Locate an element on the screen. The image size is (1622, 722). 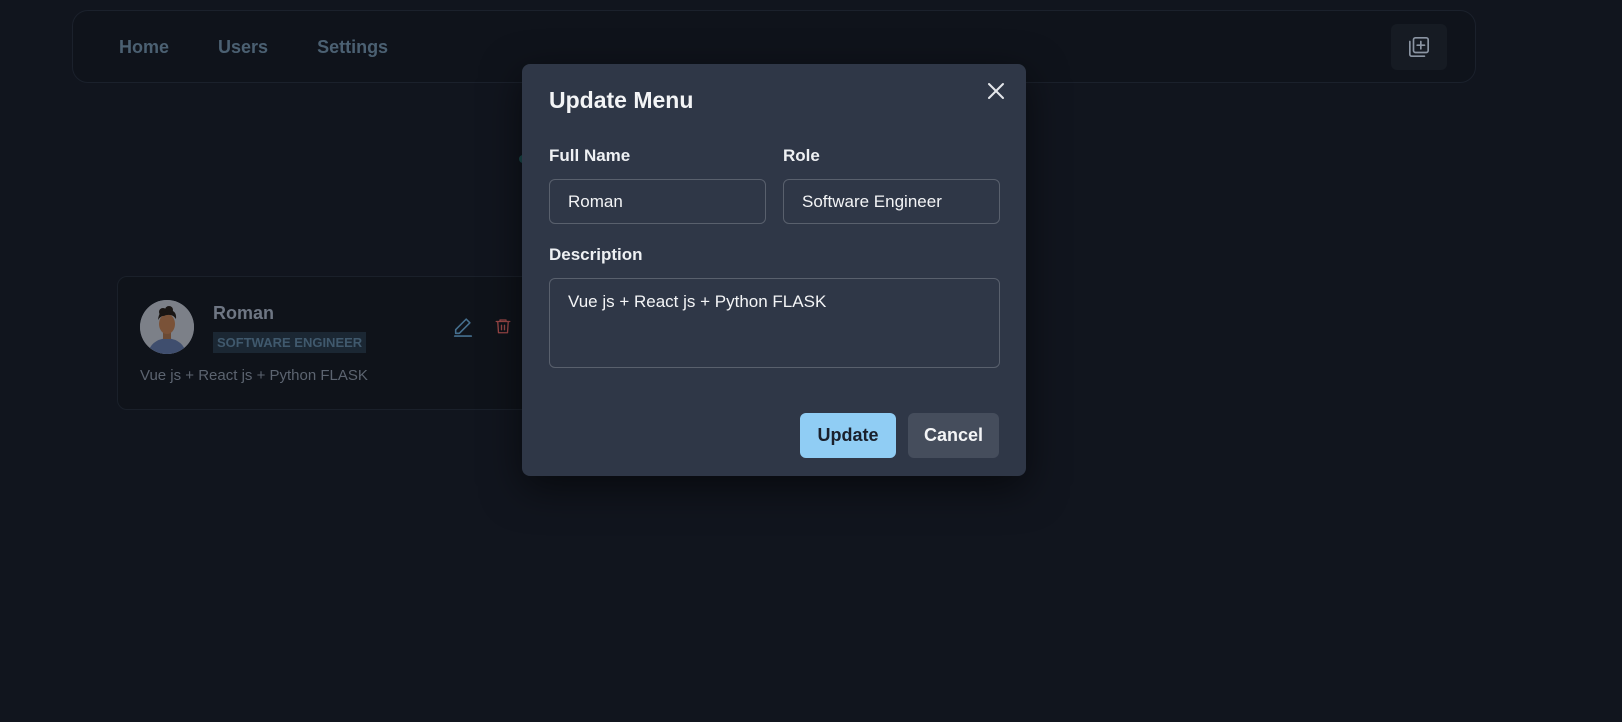
nav-home-link: Home is located at coordinates (144, 47).